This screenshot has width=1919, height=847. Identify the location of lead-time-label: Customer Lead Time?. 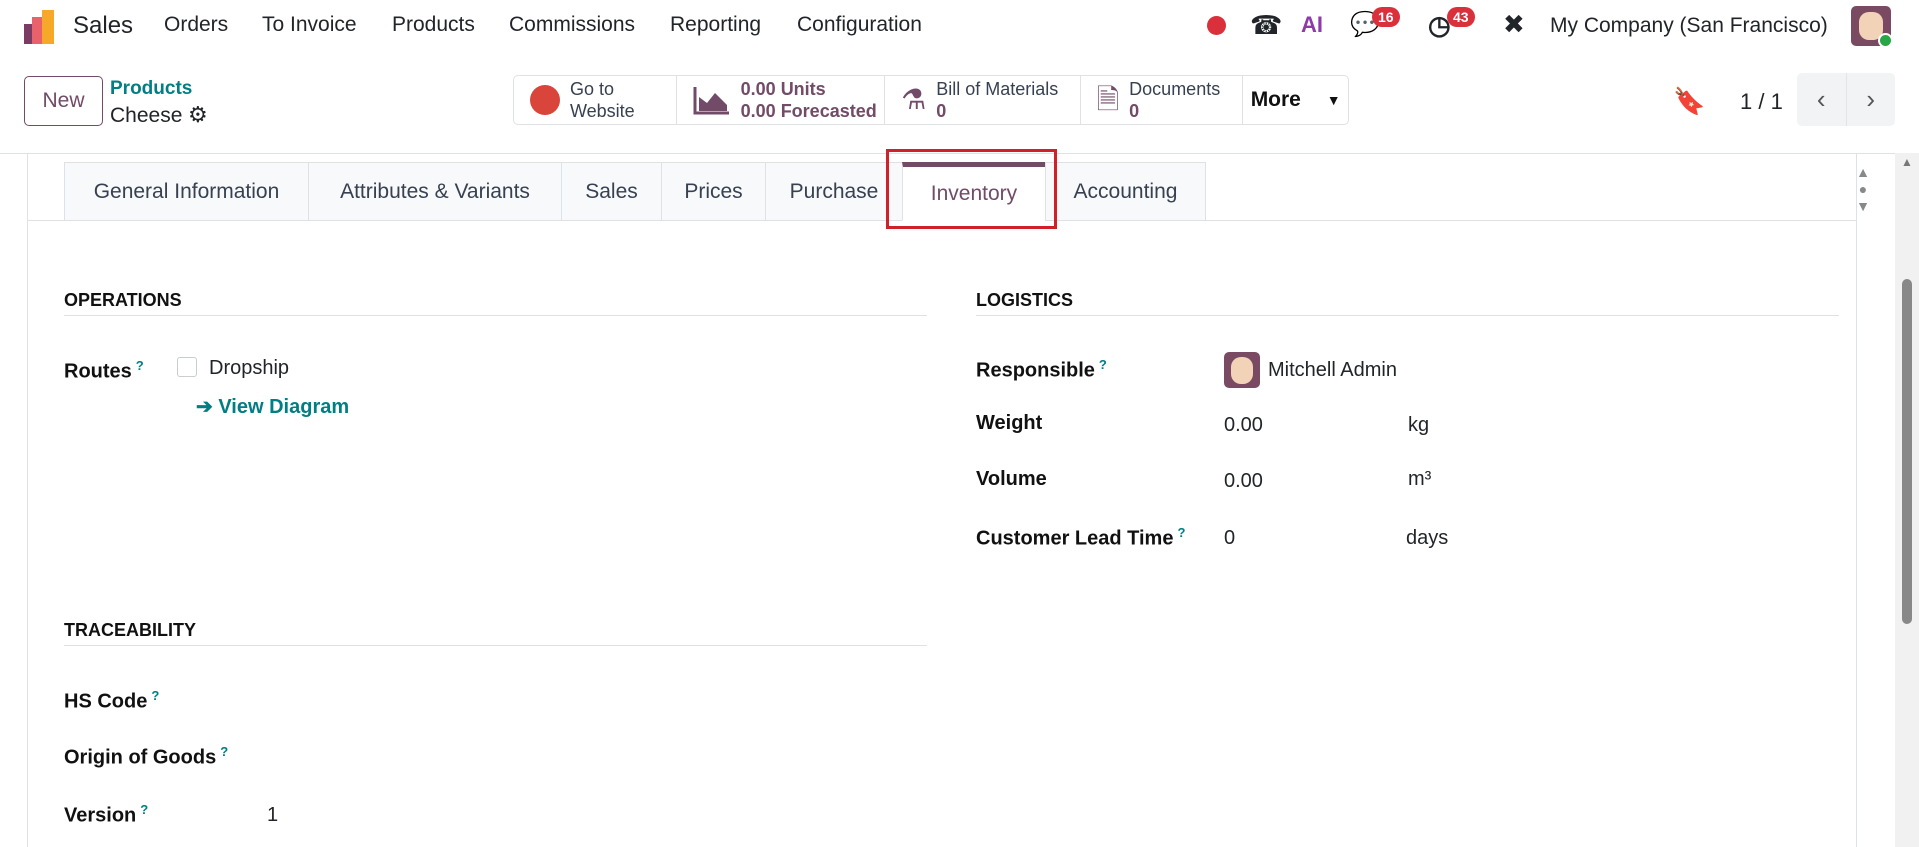
(1080, 538).